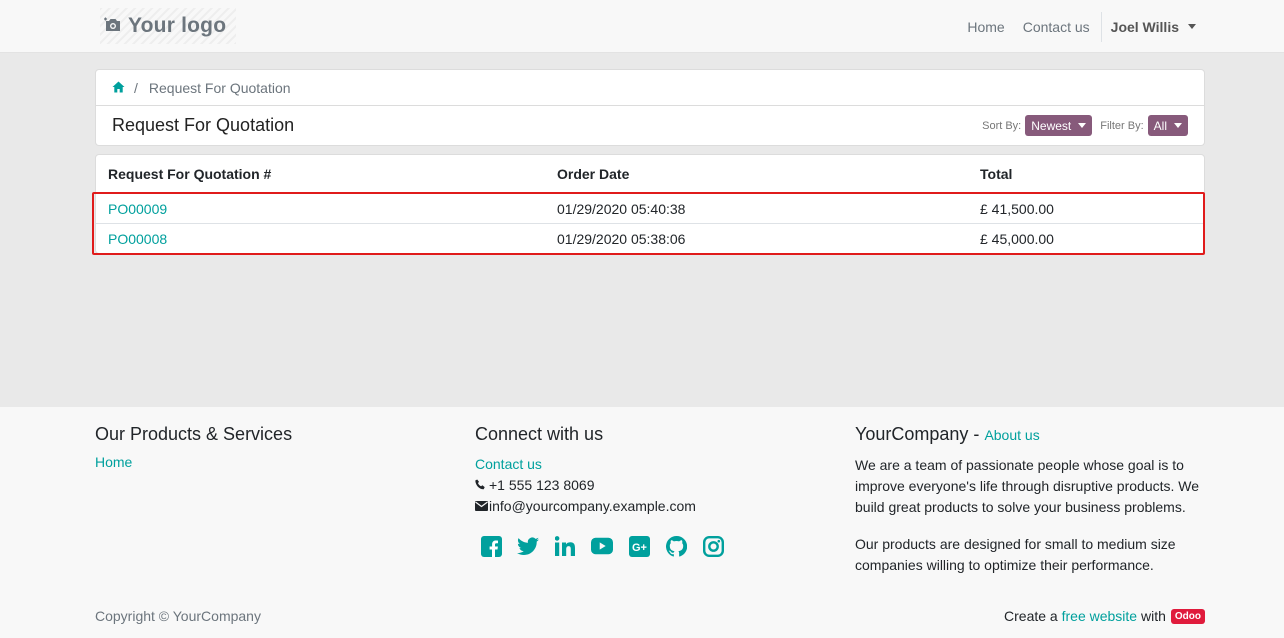 The image size is (1284, 638). What do you see at coordinates (1099, 616) in the screenshot?
I see `free-website-link: free website` at bounding box center [1099, 616].